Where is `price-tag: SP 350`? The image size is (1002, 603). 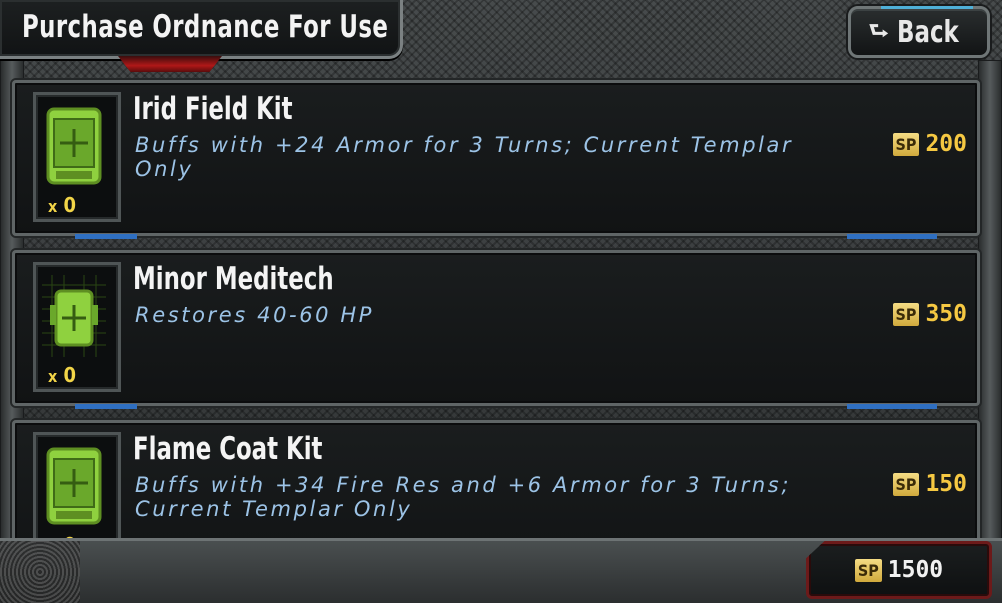
price-tag: SP 350 is located at coordinates (929, 314).